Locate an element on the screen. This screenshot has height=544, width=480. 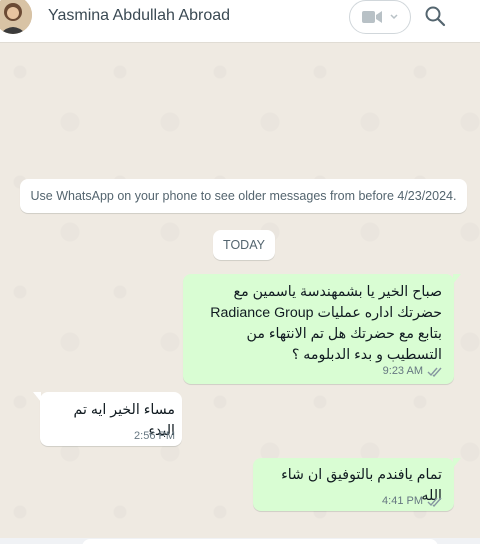
contact-avatar is located at coordinates (16, 17).